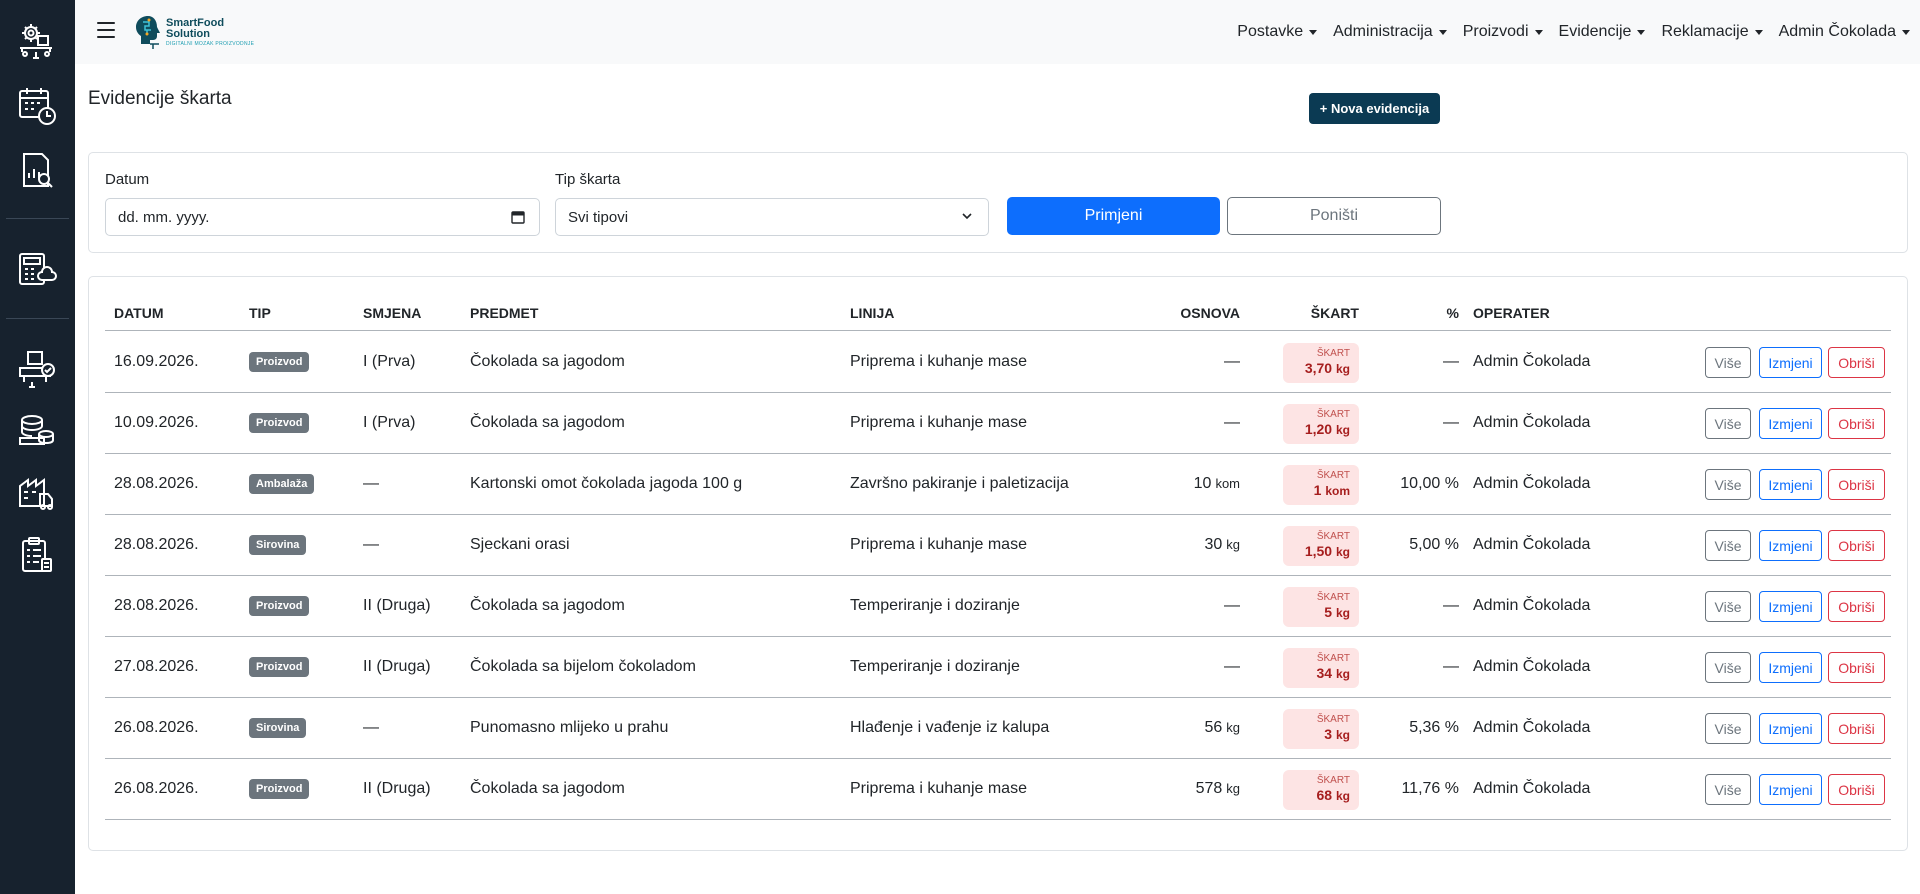 The width and height of the screenshot is (1920, 894). What do you see at coordinates (1503, 32) in the screenshot?
I see `nav-proizvodi: Proizvodi` at bounding box center [1503, 32].